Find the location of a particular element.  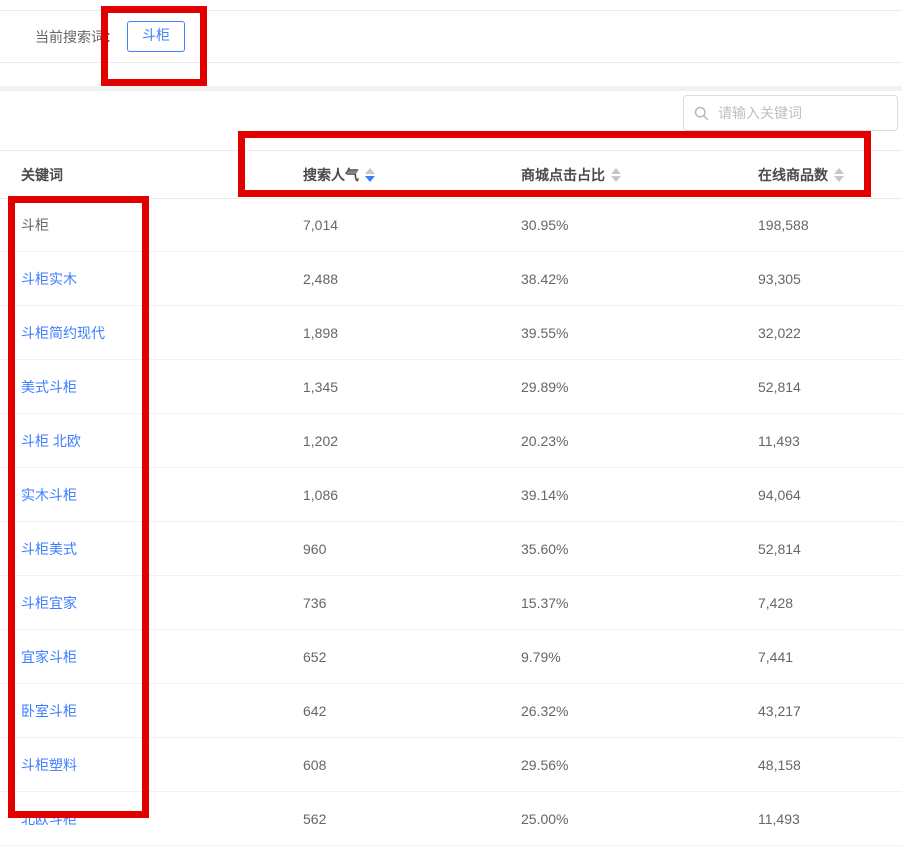

search-popularity-value: 1,345 is located at coordinates (321, 386).